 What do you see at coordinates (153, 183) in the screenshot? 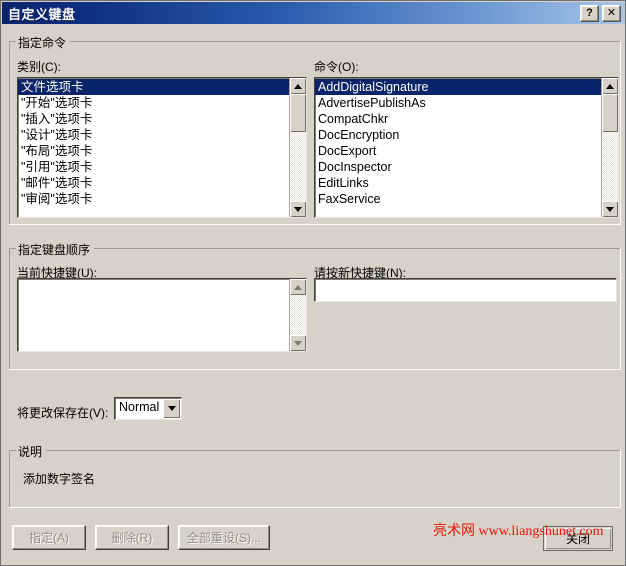
I see `list-item: "邮件"选项卡` at bounding box center [153, 183].